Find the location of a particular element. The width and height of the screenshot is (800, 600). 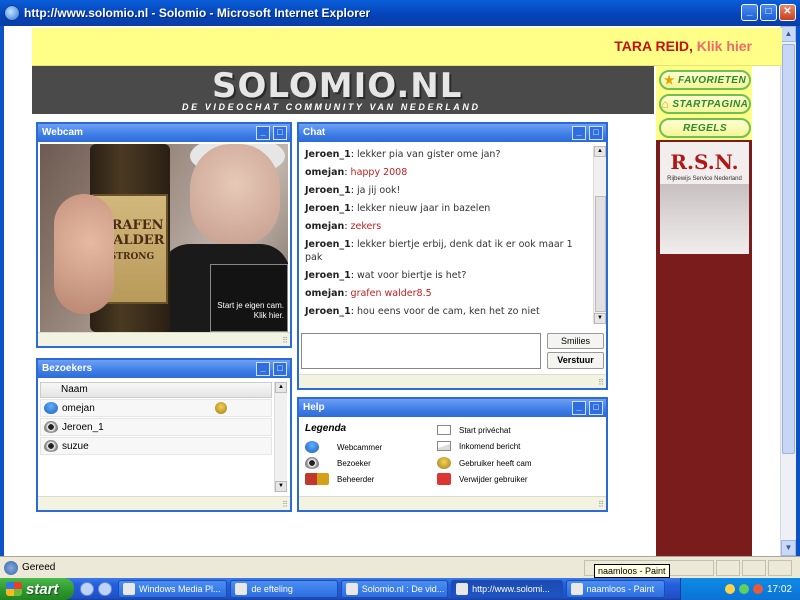

taskbar-button: naamloos - Paint is located at coordinates (615, 589).